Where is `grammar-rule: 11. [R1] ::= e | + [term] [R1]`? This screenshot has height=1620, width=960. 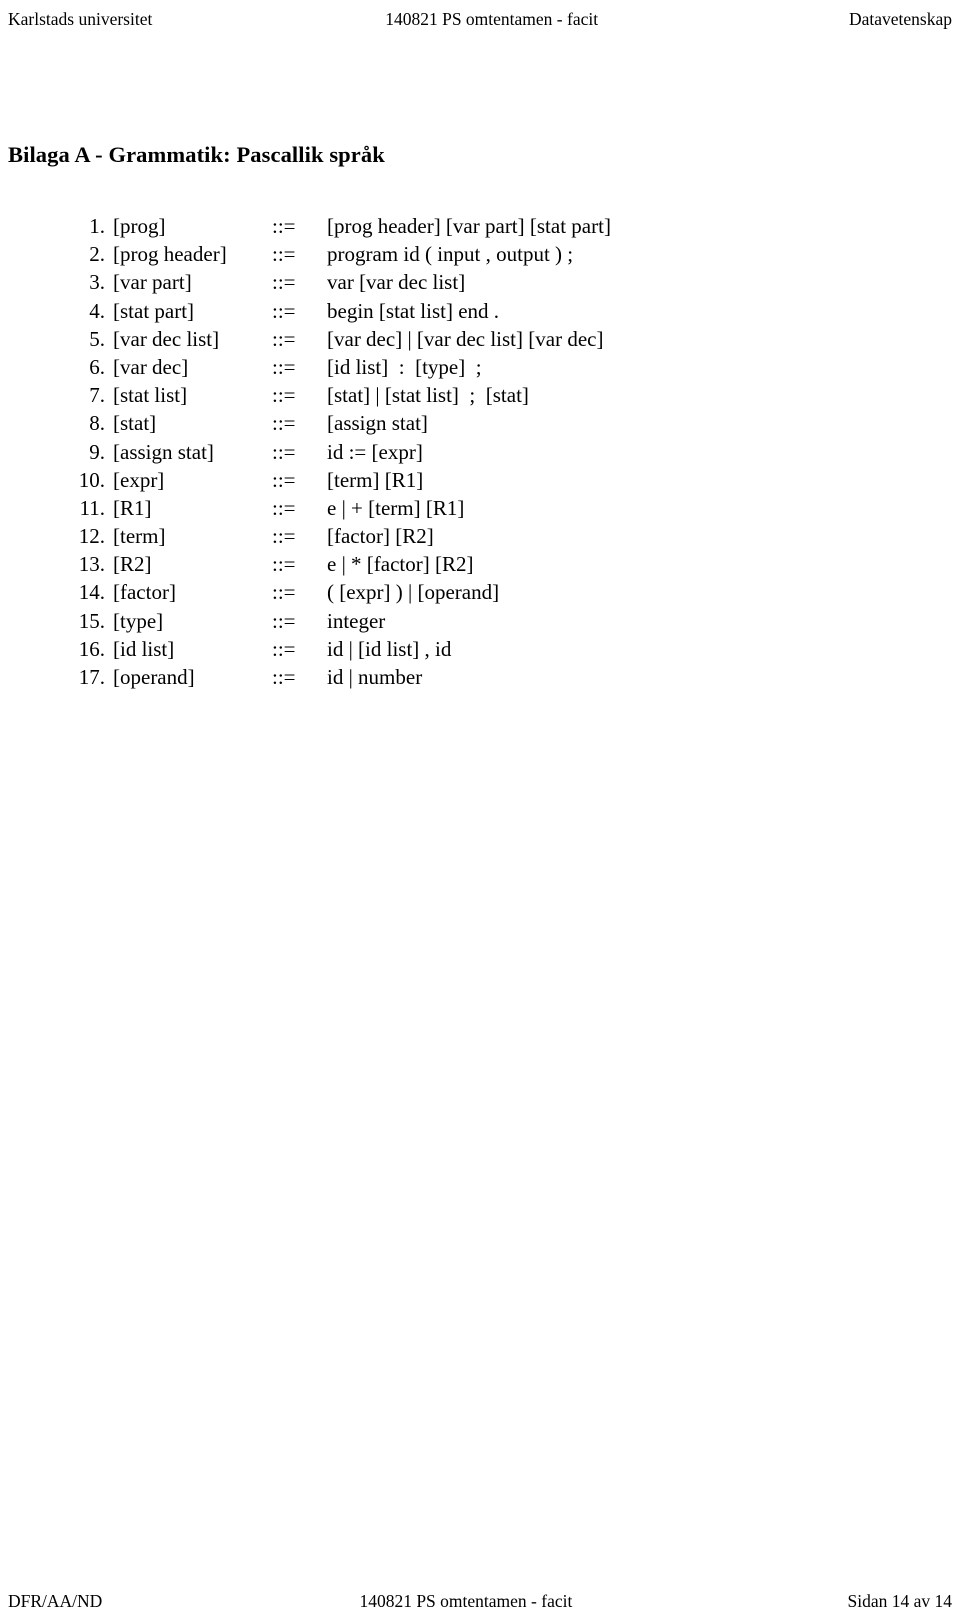 grammar-rule: 11. [R1] ::= e | + [term] [R1] is located at coordinates (480, 508).